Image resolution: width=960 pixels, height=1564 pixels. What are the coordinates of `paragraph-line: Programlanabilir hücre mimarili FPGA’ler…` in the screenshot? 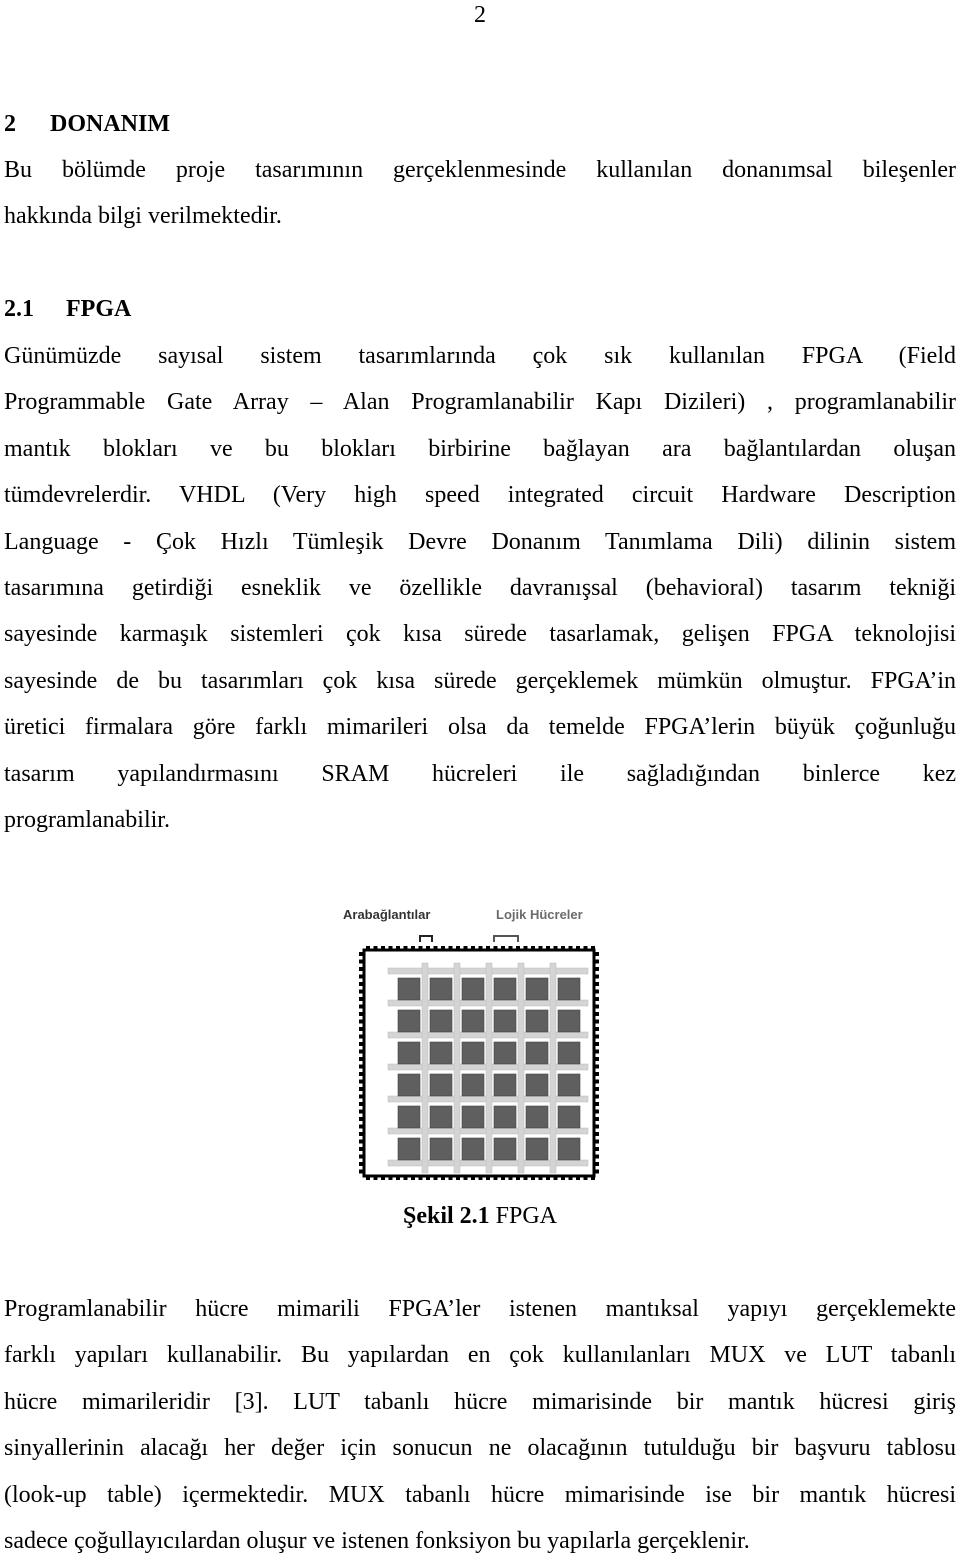 It's located at (480, 1309).